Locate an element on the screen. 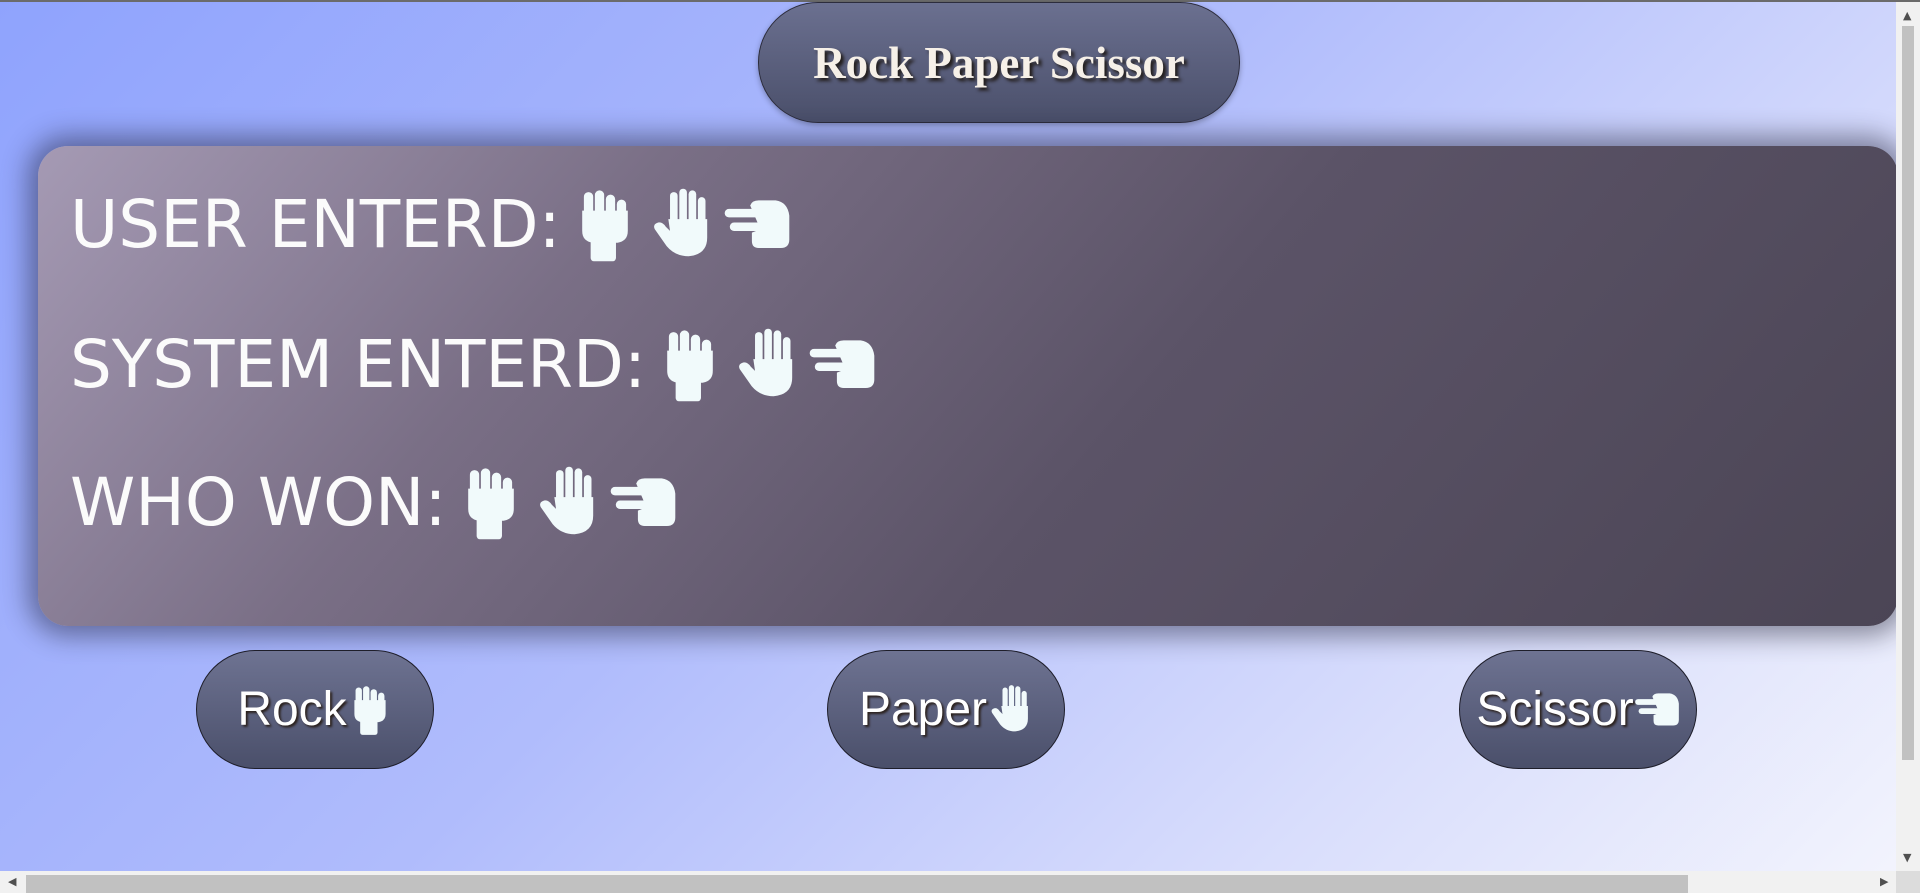  system-choice-label: SYSTEM ENTERD: is located at coordinates (358, 364).